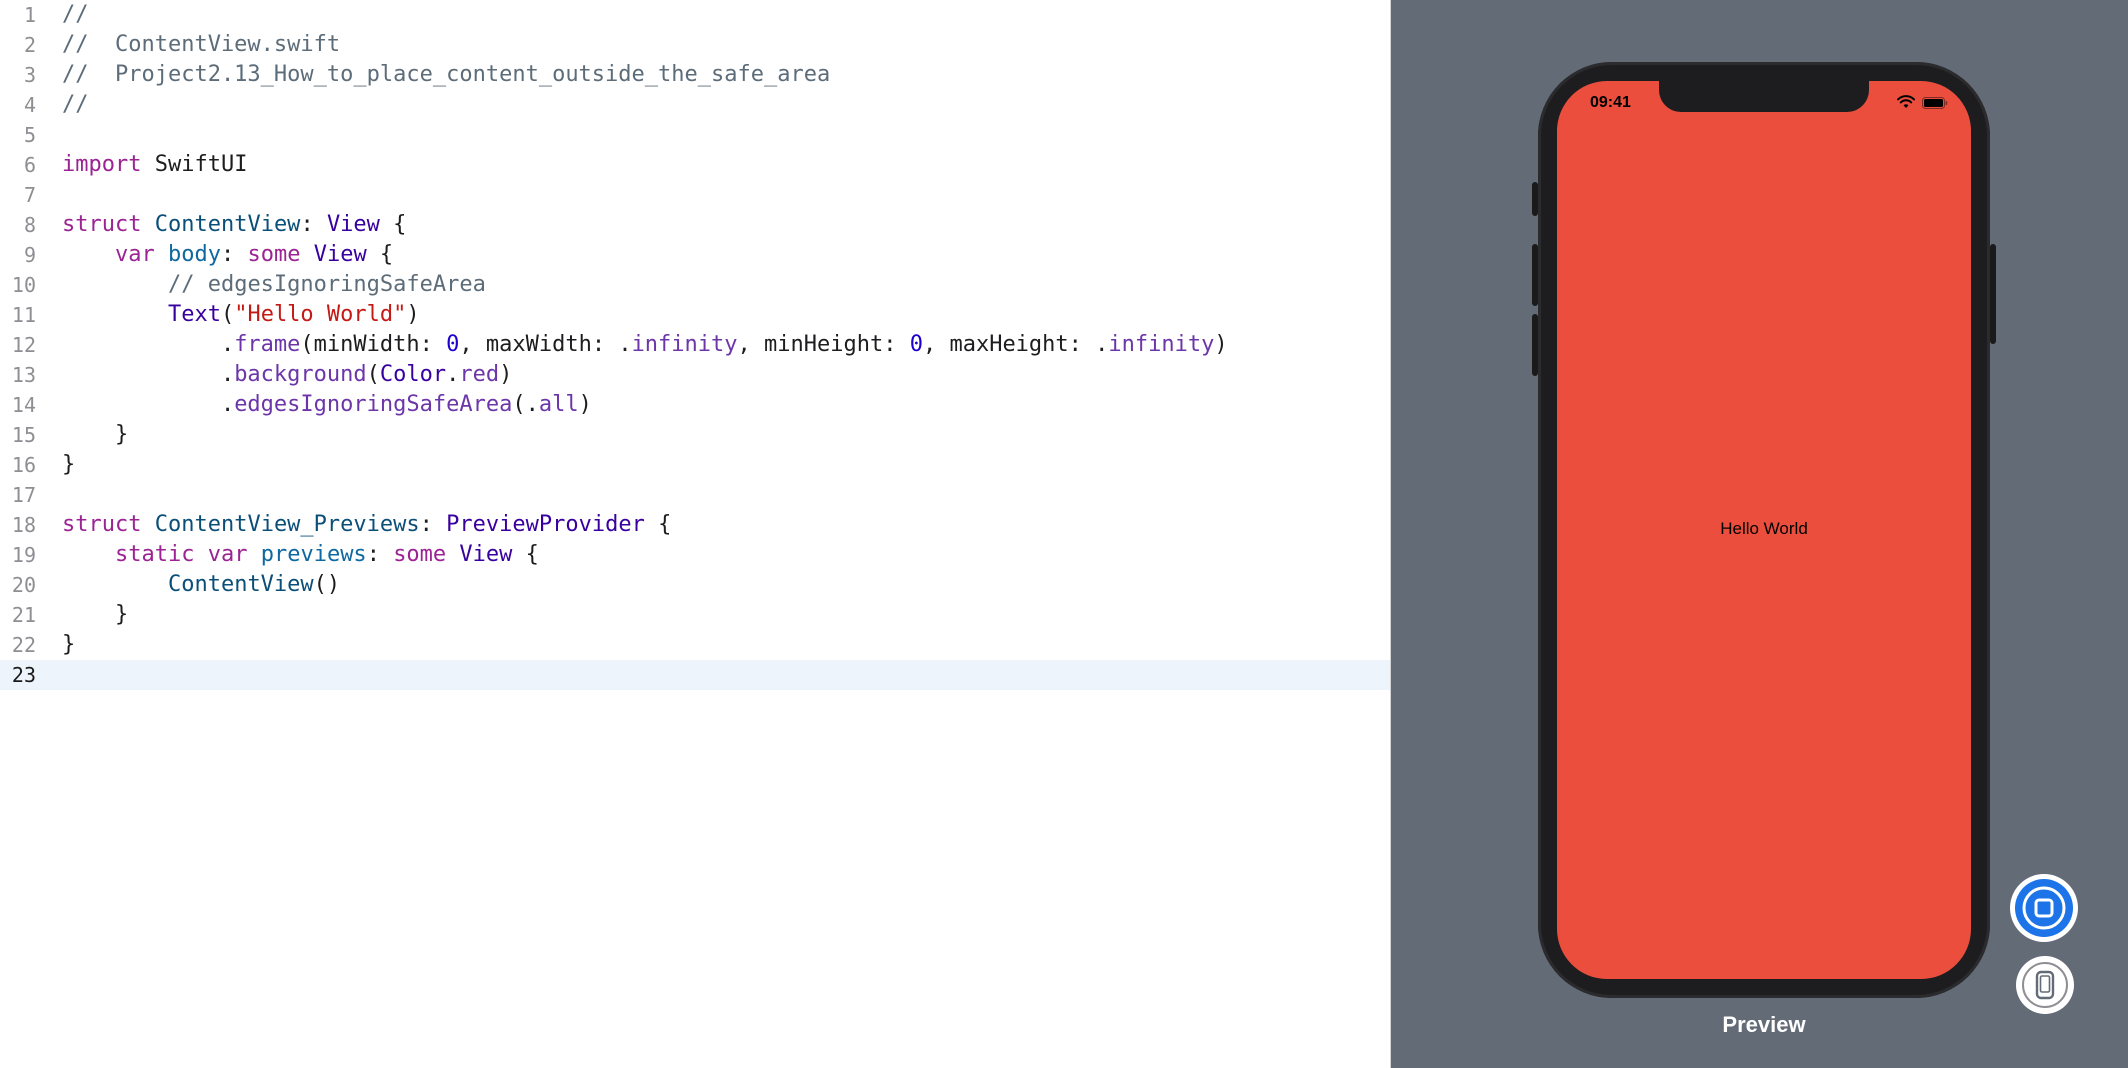  I want to click on code-text: //, so click(75, 15).